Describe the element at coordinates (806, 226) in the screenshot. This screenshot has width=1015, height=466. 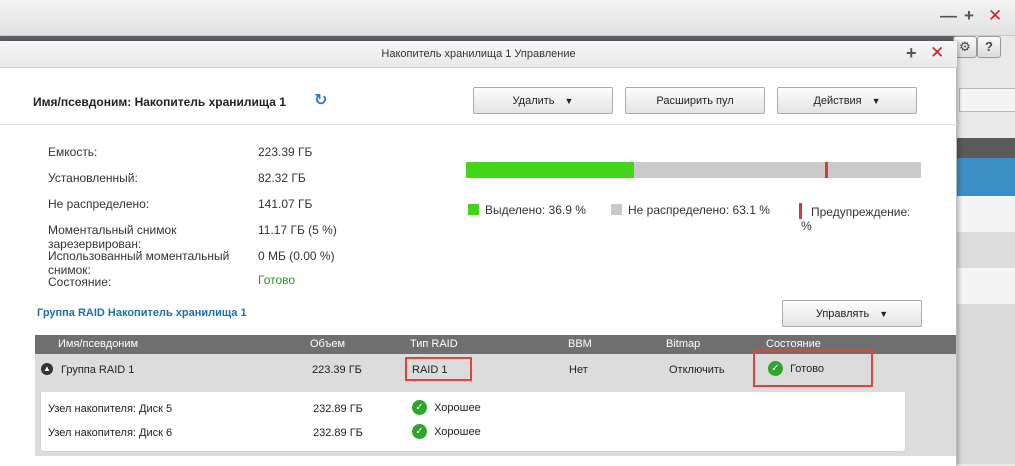
I see `warning-legend-suffix: %` at that location.